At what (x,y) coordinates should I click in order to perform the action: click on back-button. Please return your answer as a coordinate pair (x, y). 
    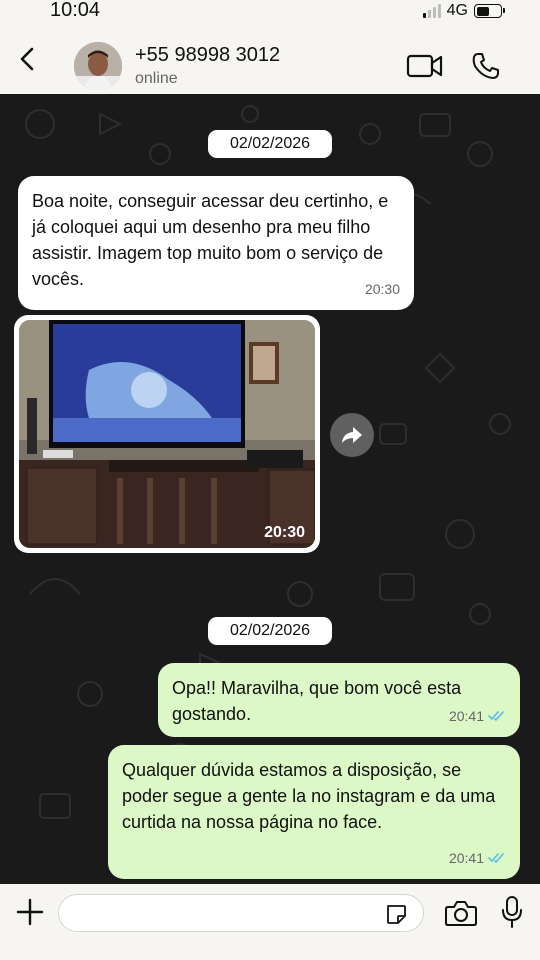
    Looking at the image, I should click on (28, 59).